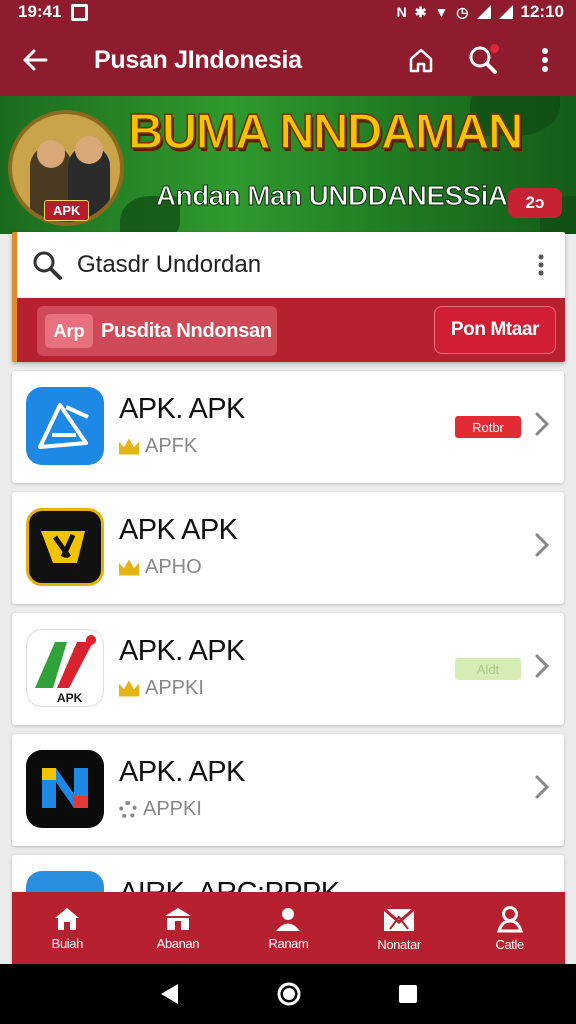  What do you see at coordinates (488, 427) in the screenshot?
I see `app-tag: Rotbr` at bounding box center [488, 427].